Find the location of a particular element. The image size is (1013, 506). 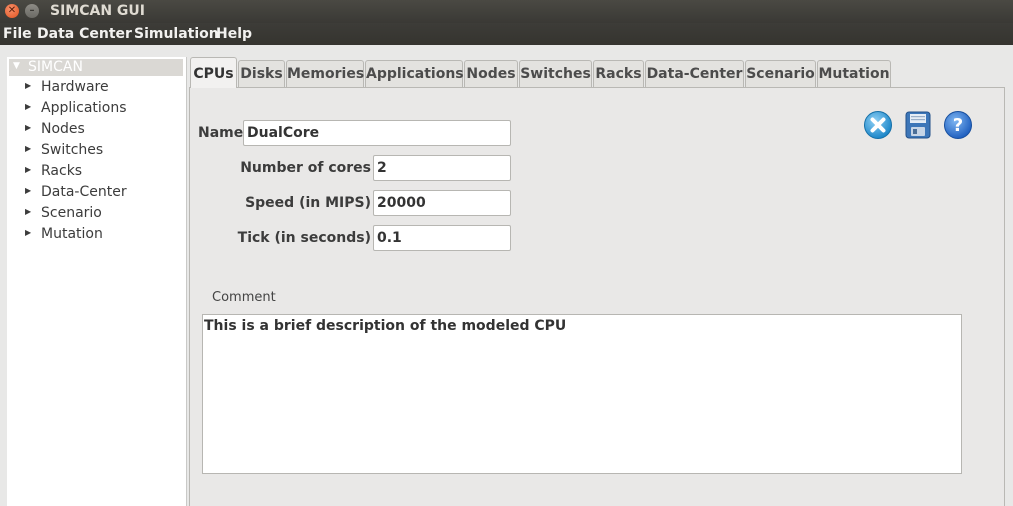

tab-scenario: Scenario is located at coordinates (780, 73).